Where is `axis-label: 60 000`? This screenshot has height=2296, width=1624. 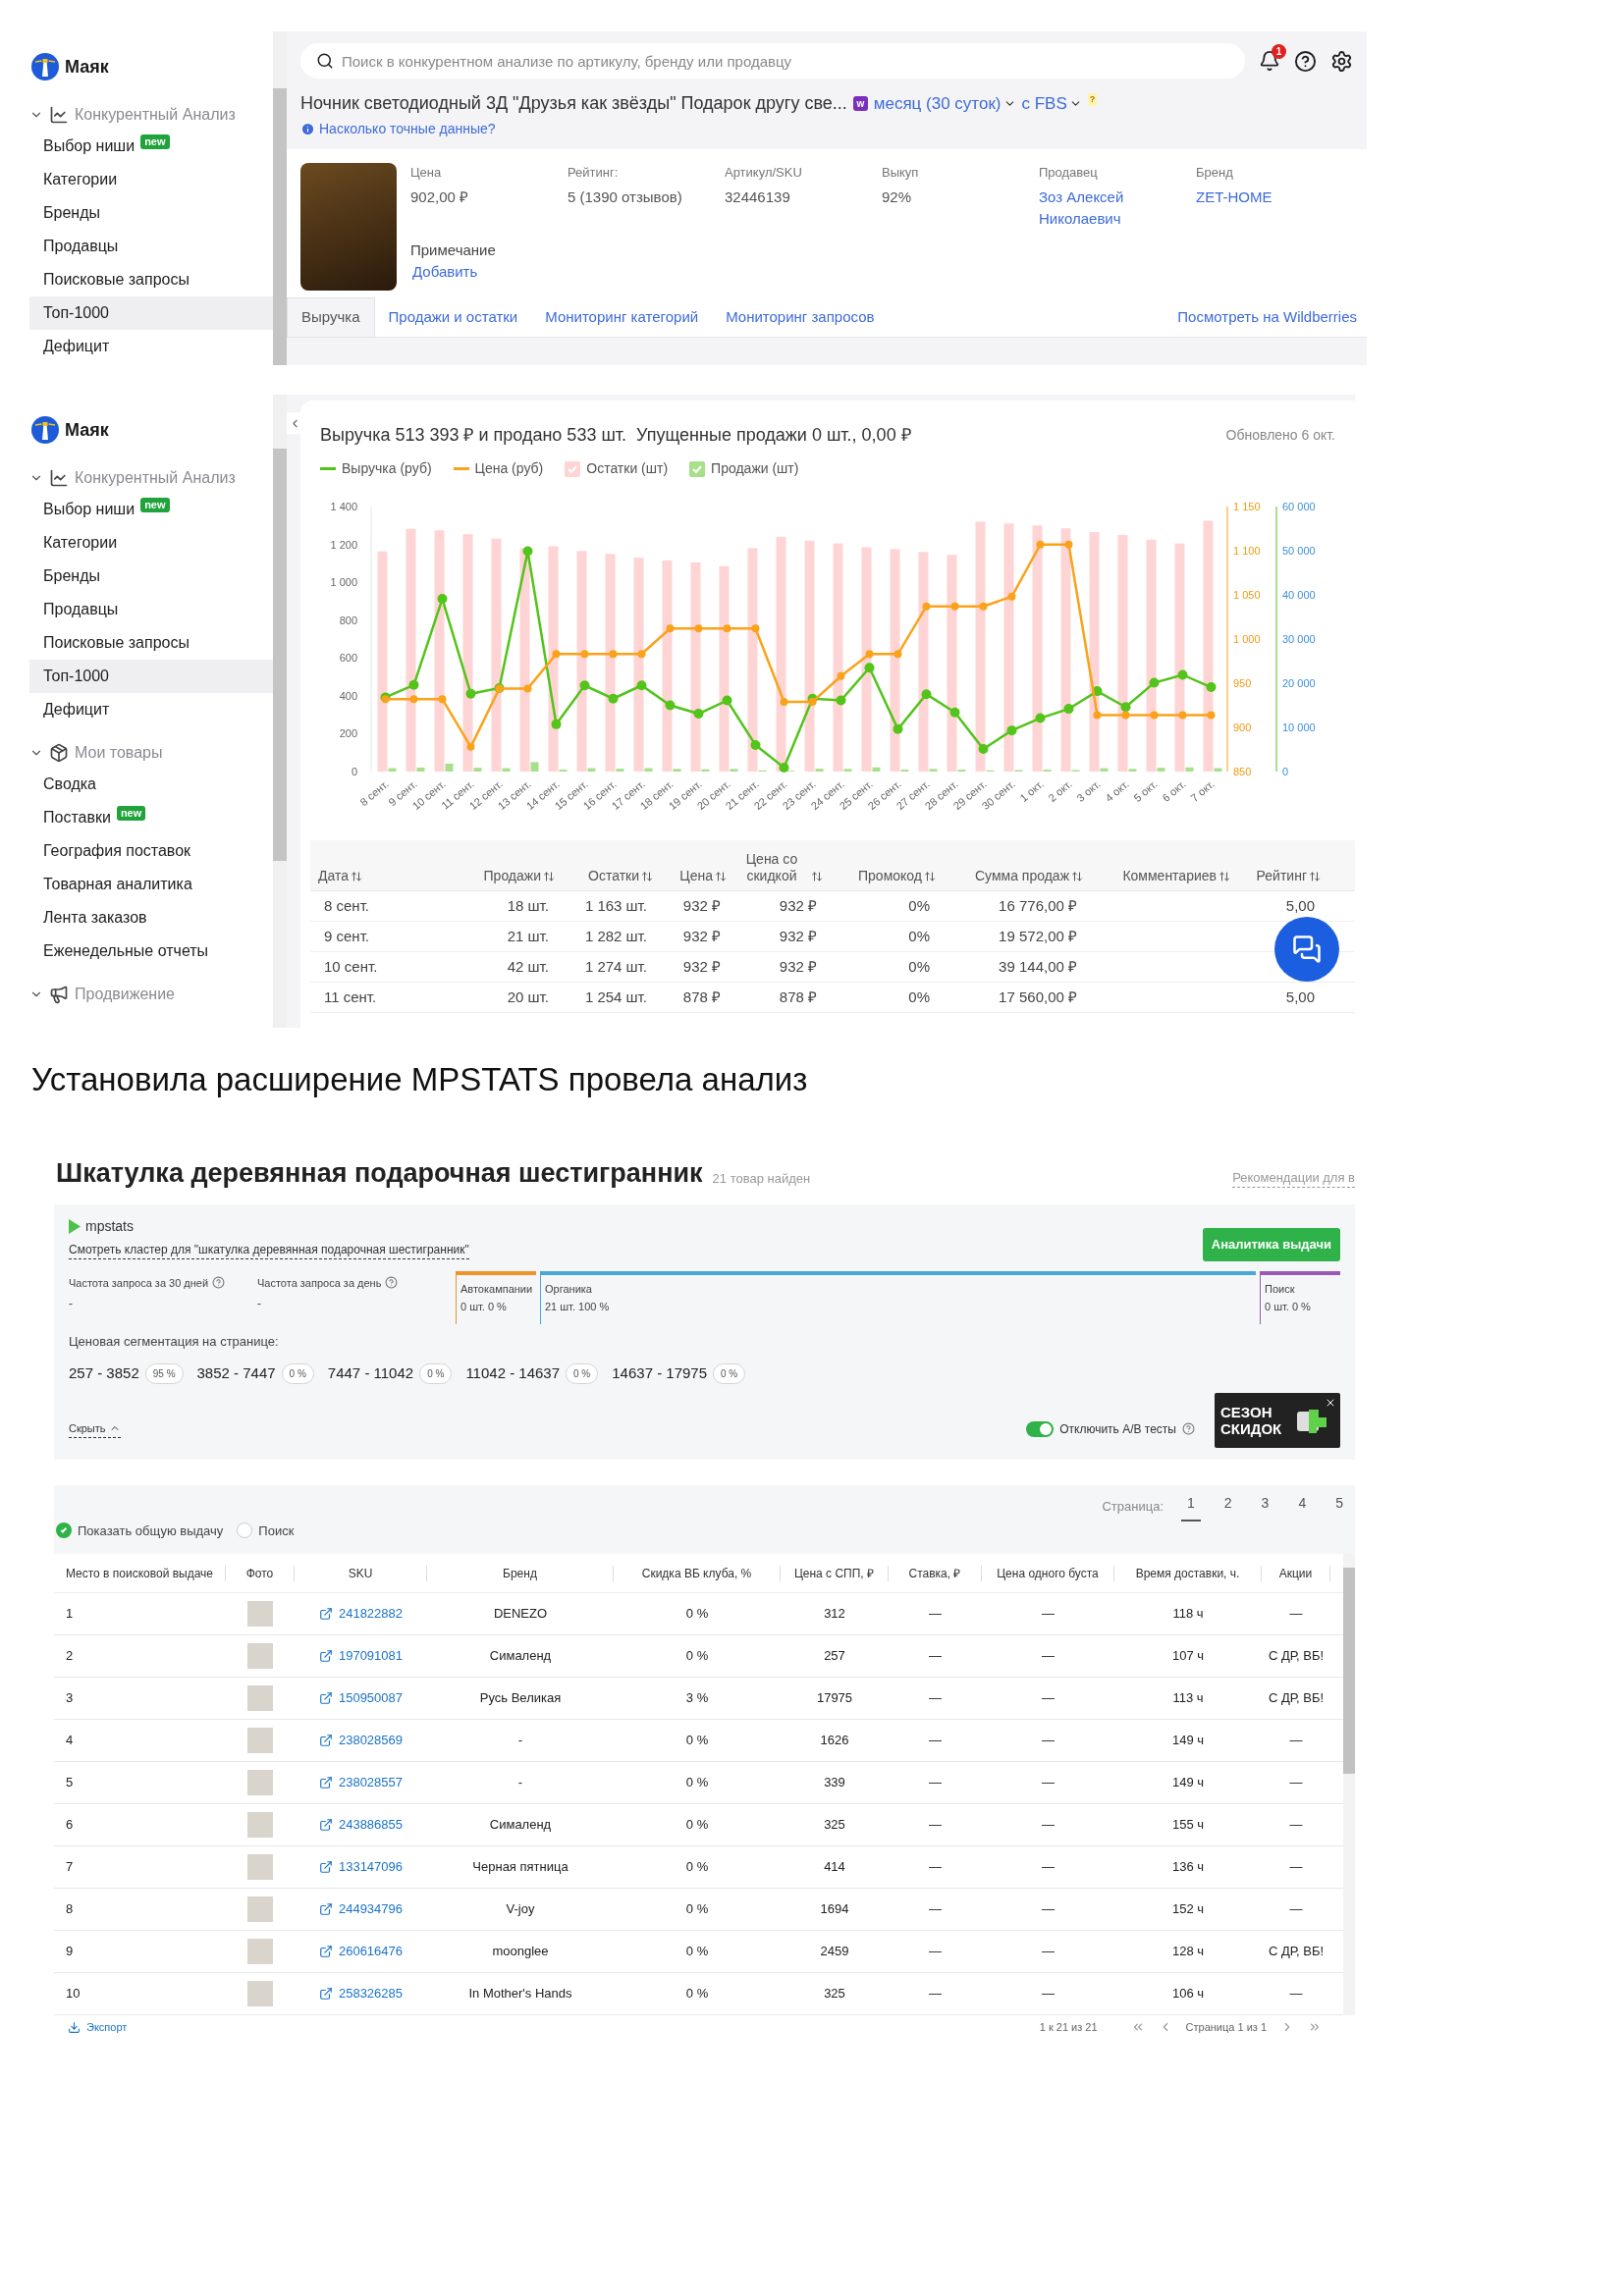 axis-label: 60 000 is located at coordinates (1299, 506).